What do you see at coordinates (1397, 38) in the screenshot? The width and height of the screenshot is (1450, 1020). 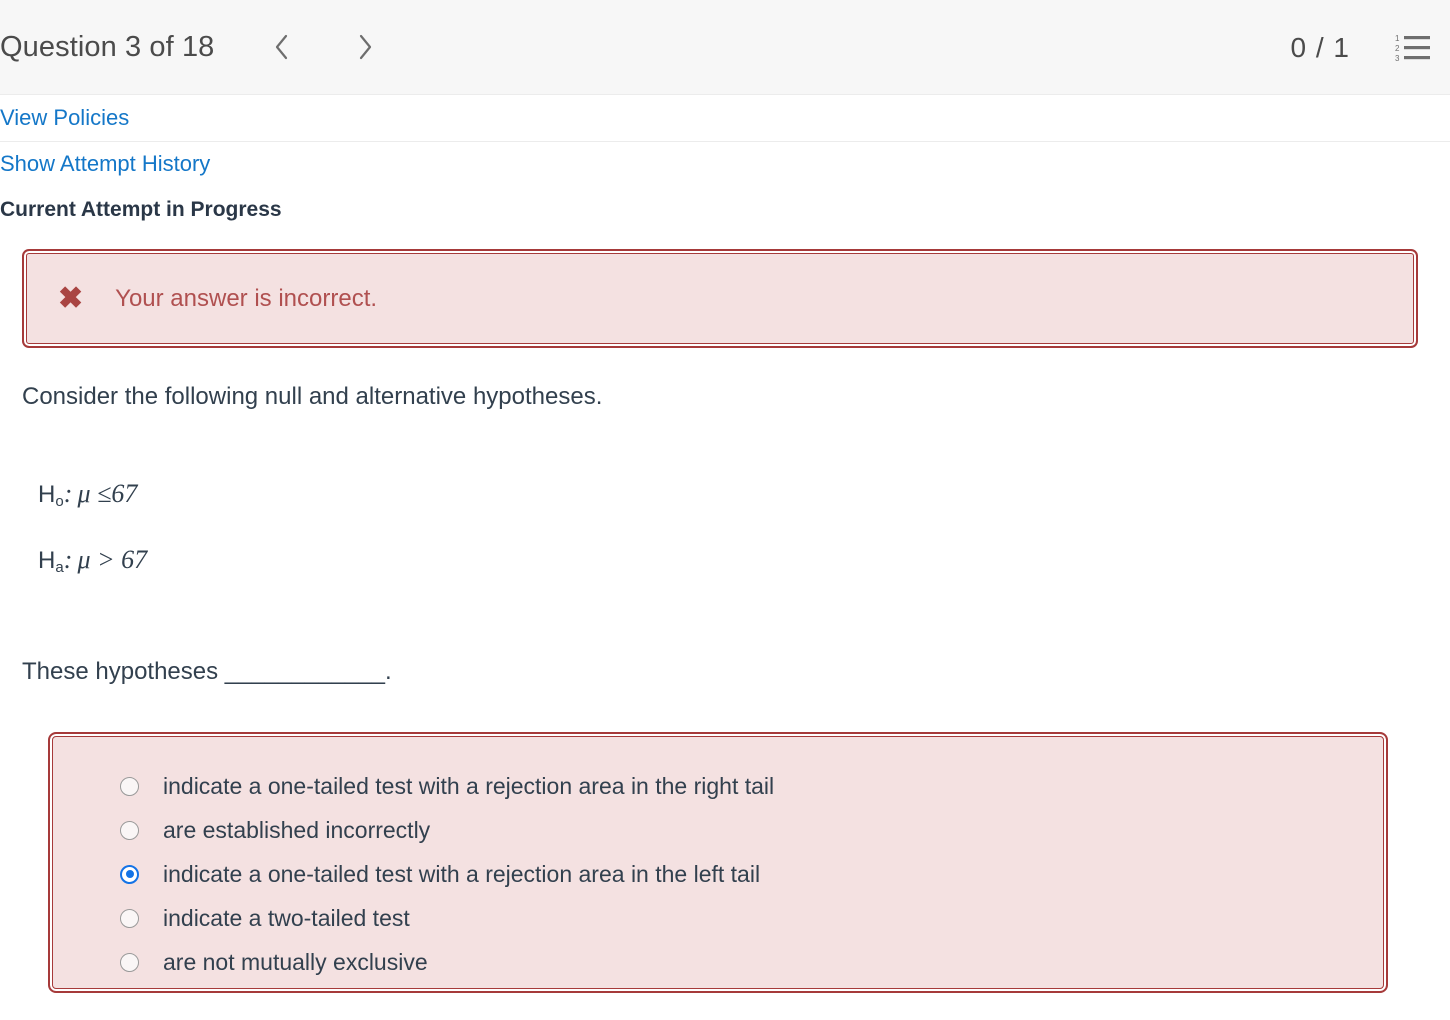 I see `svg-text: 1` at bounding box center [1397, 38].